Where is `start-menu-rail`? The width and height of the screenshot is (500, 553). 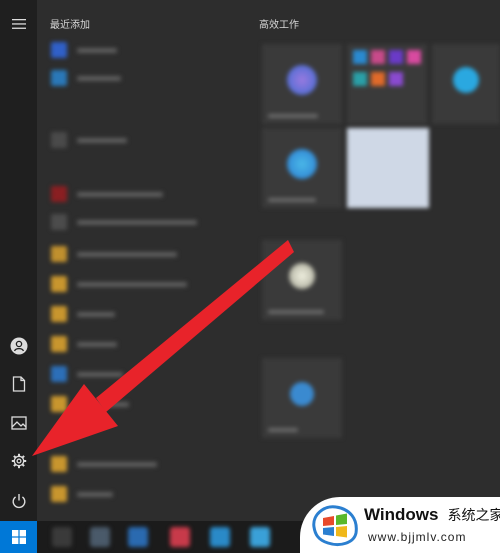 start-menu-rail is located at coordinates (18, 276).